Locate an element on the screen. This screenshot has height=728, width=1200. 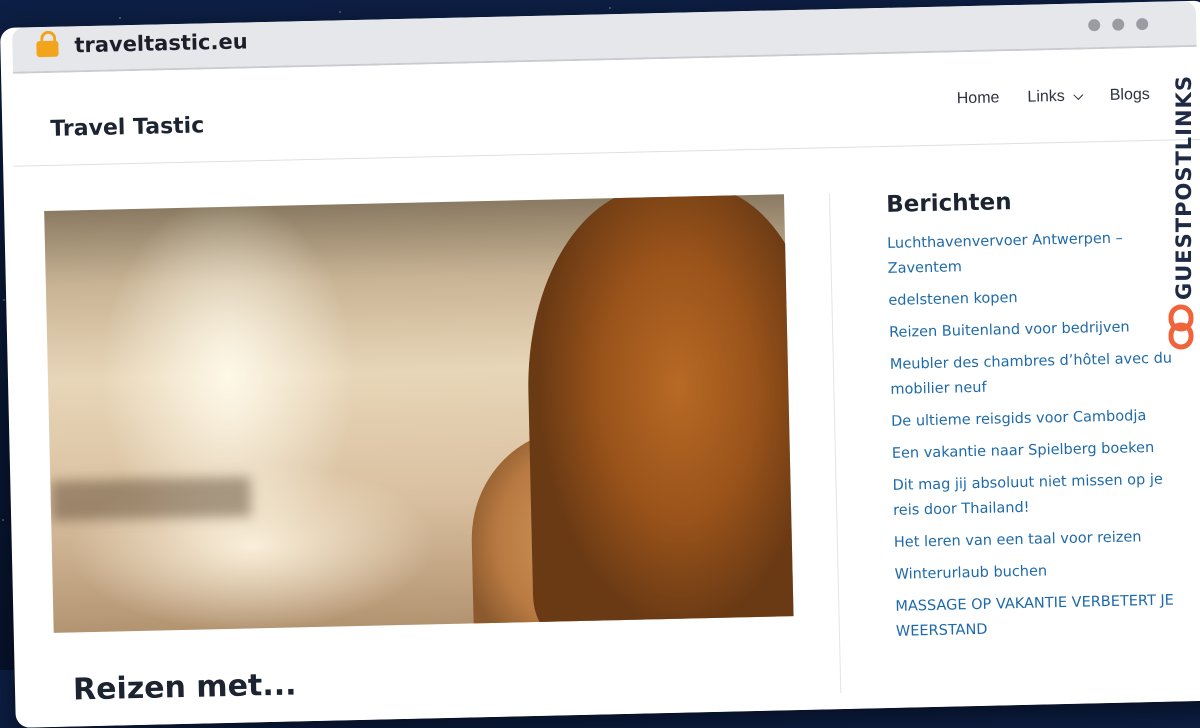
sidebar-post-link: Reizen Buitenland voor bedrijven is located at coordinates (1034, 330).